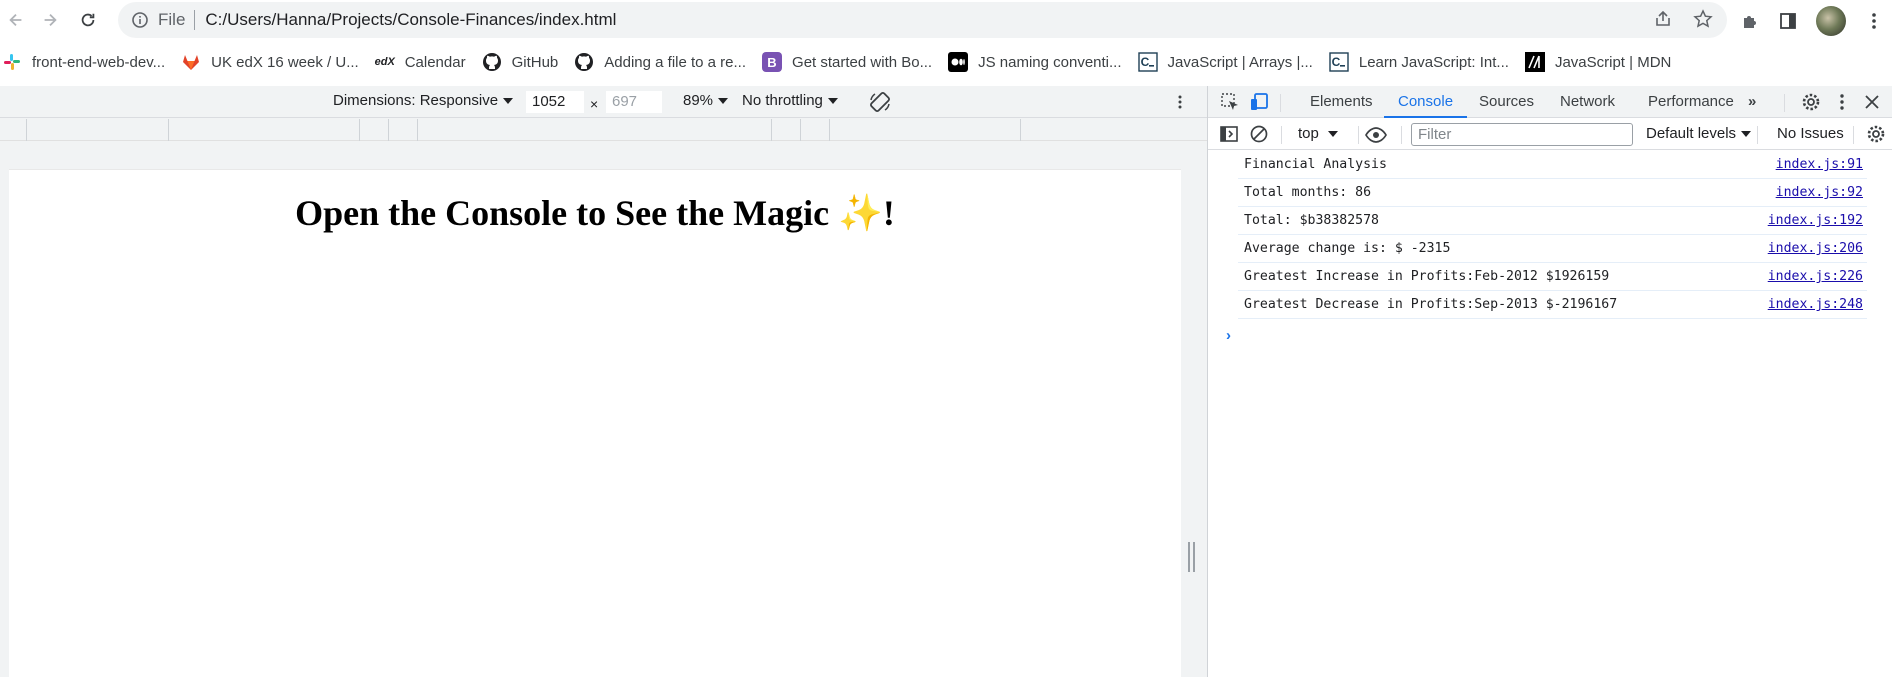 The width and height of the screenshot is (1892, 677). What do you see at coordinates (1872, 102) in the screenshot?
I see `close-icon` at bounding box center [1872, 102].